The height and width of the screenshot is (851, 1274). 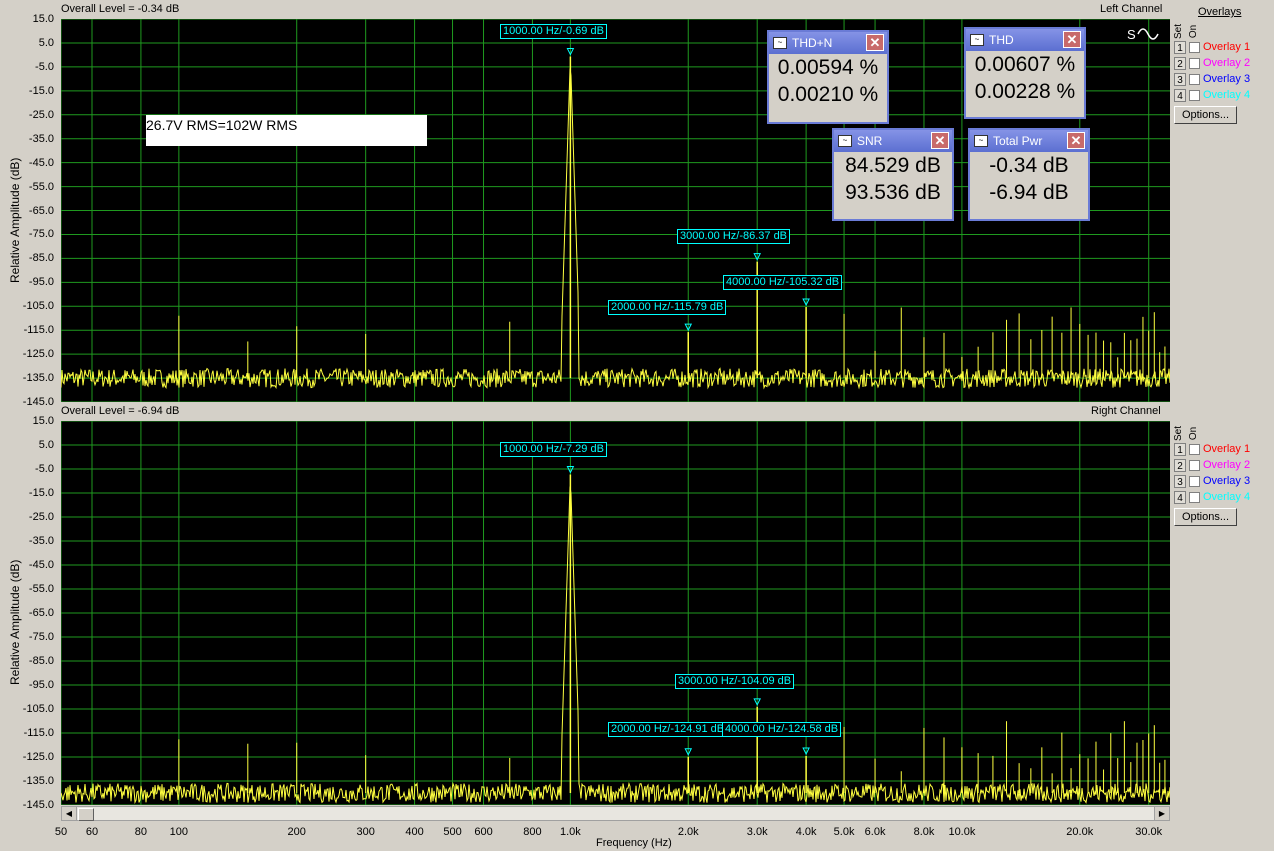 What do you see at coordinates (828, 67) in the screenshot?
I see `thdn-value-left: 0.00594 %` at bounding box center [828, 67].